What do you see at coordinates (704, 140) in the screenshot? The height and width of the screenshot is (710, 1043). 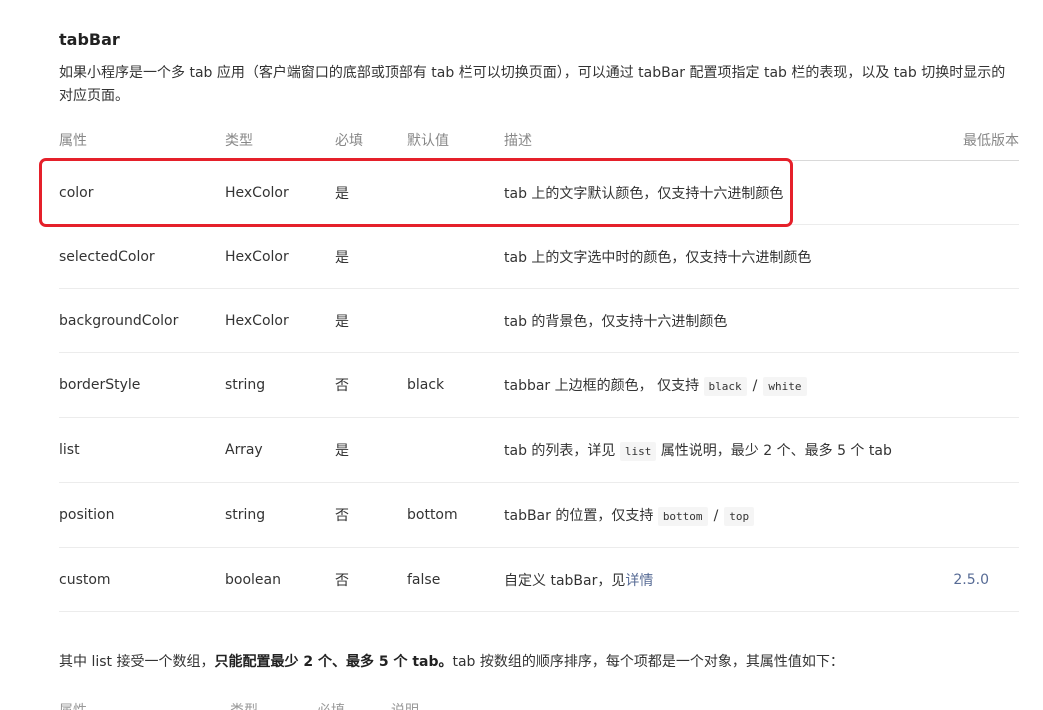 I see `header-desc: 描述` at bounding box center [704, 140].